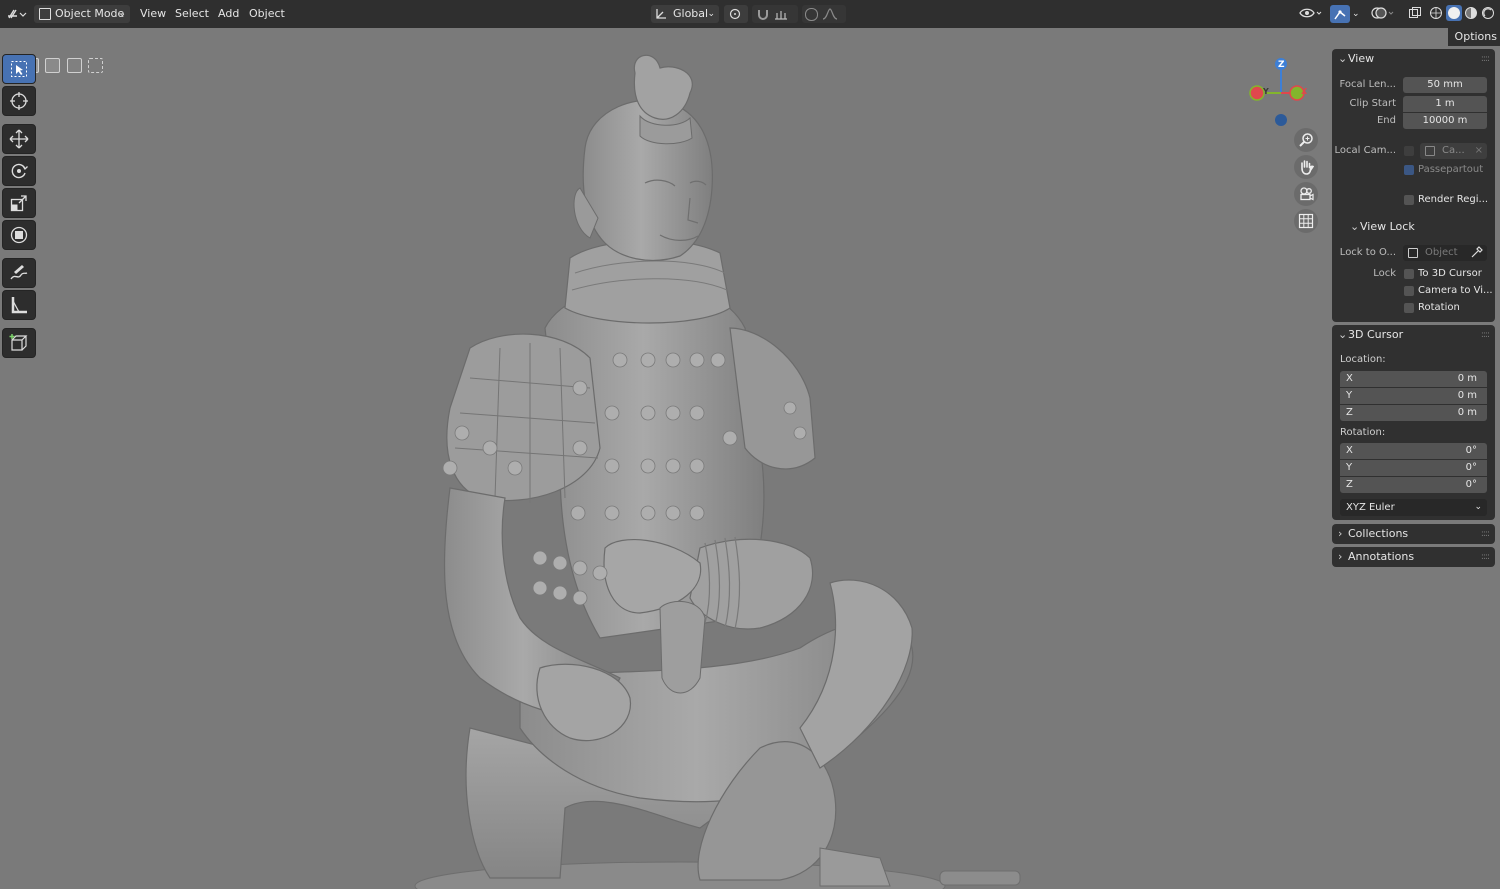 This screenshot has height=889, width=1500. What do you see at coordinates (1436, 14) in the screenshot?
I see `wireframe-shading-icon` at bounding box center [1436, 14].